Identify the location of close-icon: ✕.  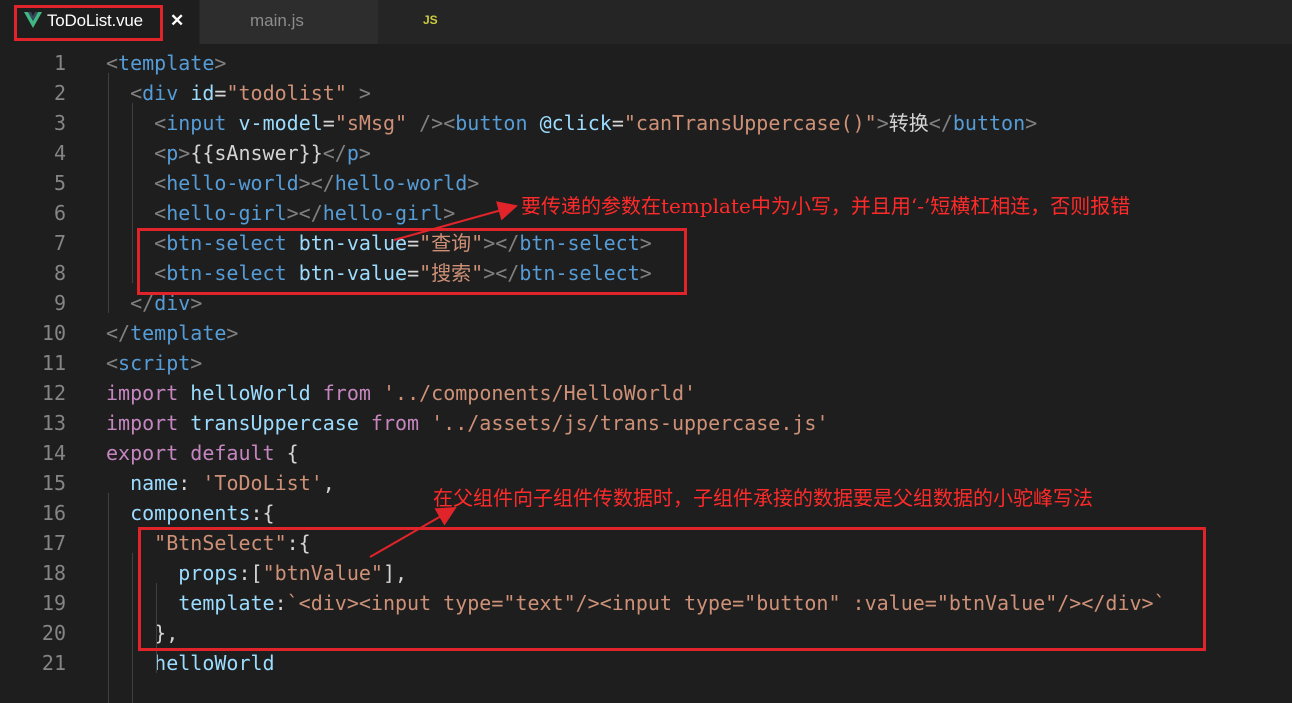
(177, 21).